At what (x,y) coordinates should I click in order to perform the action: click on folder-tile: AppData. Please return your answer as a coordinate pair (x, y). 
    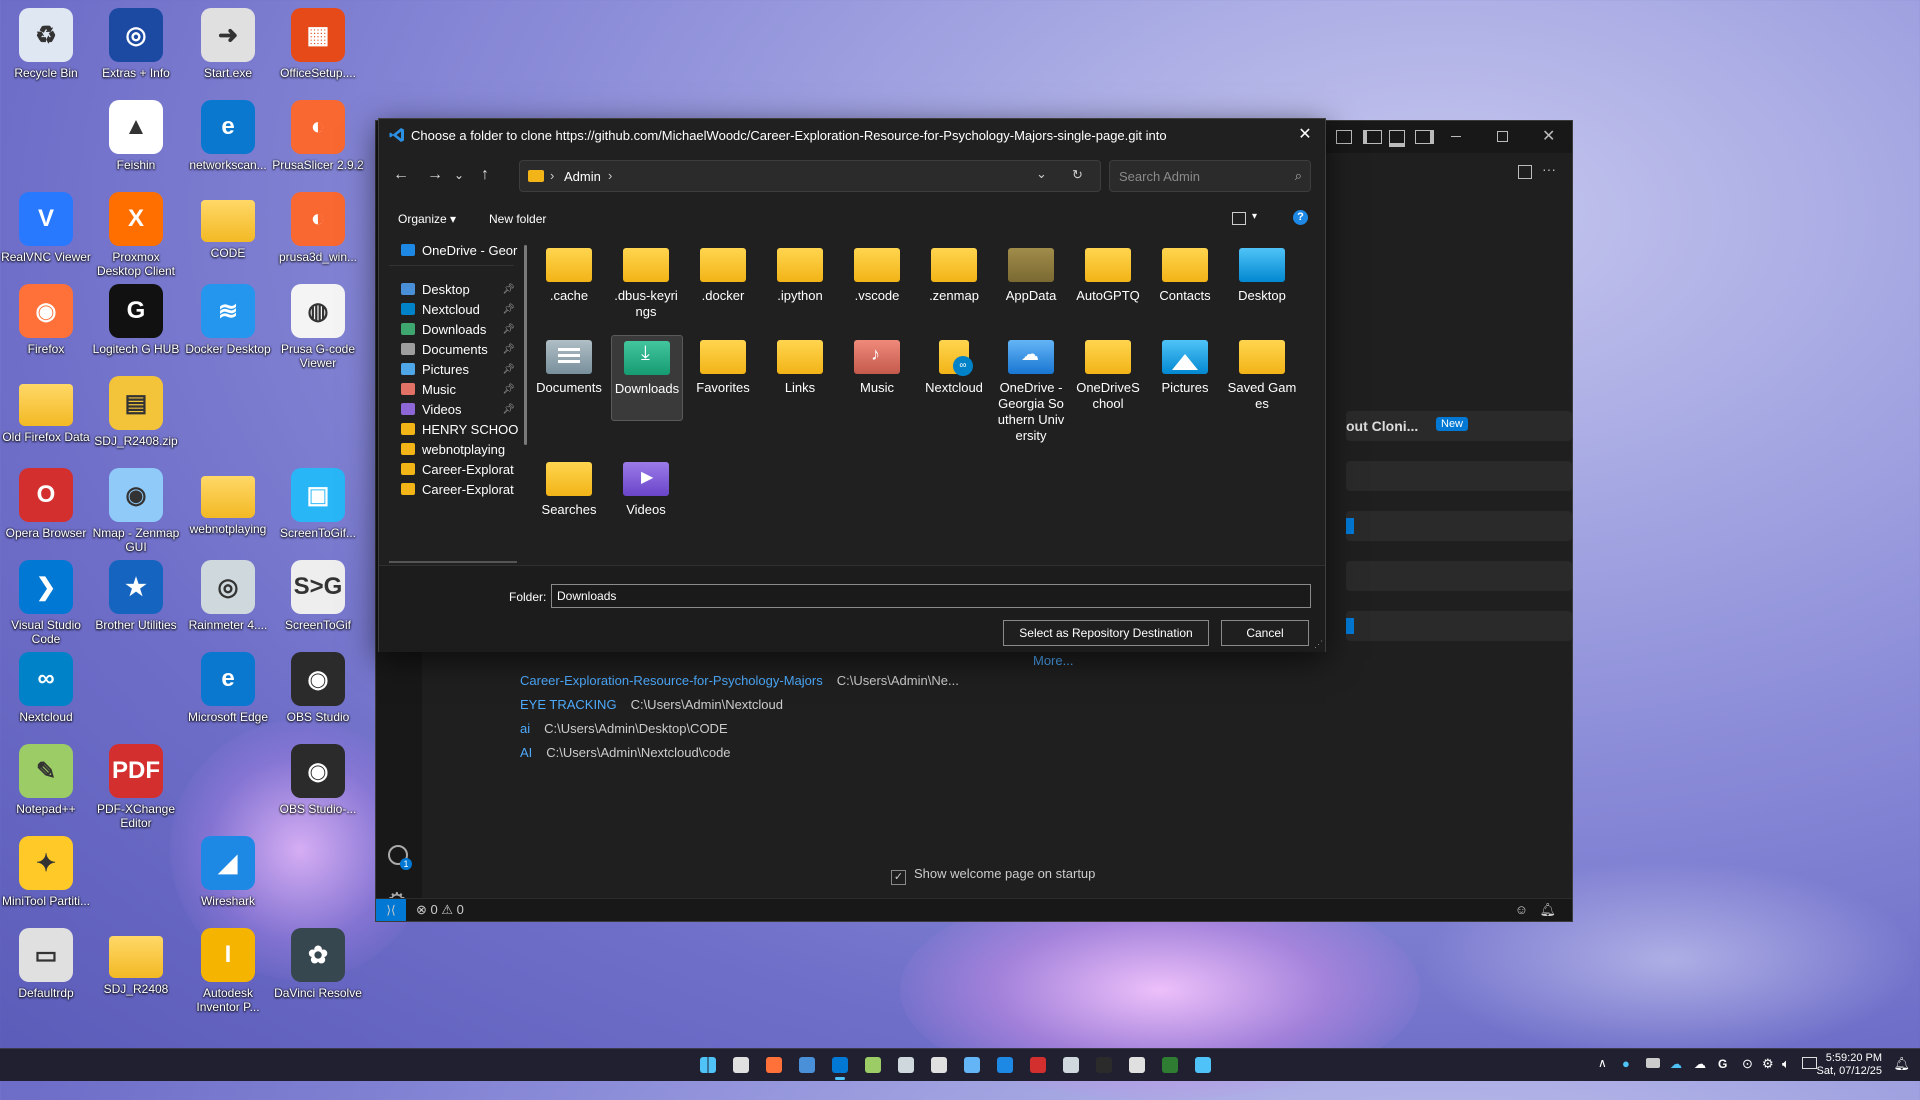
    Looking at the image, I should click on (1031, 273).